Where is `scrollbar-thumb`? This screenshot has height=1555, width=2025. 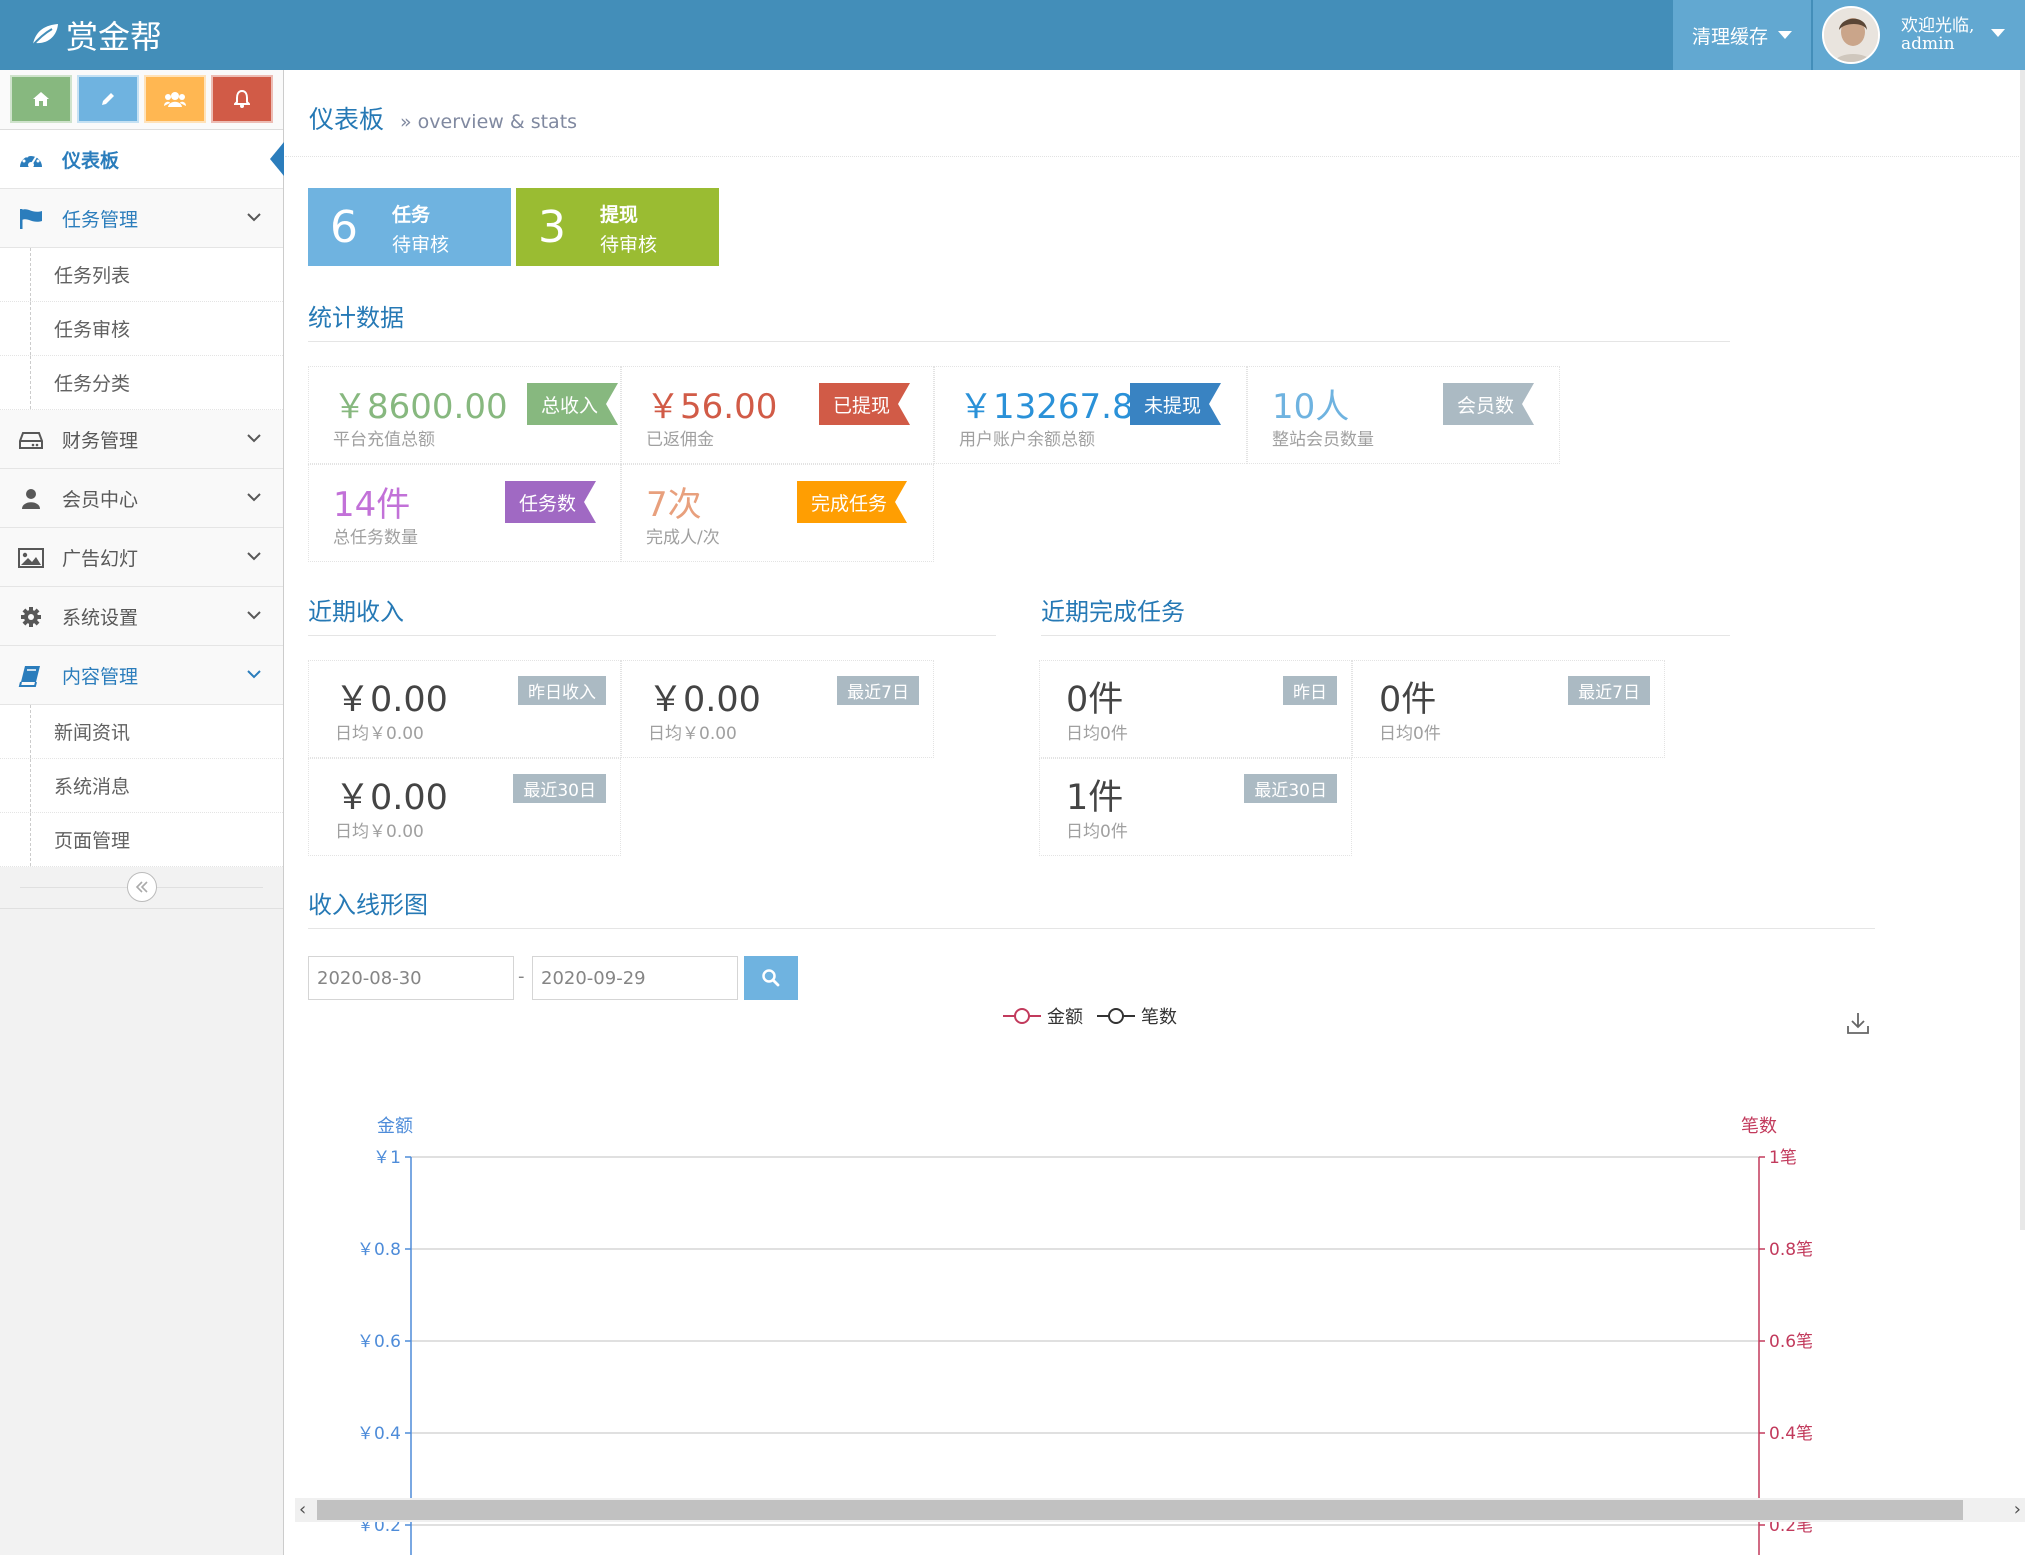
scrollbar-thumb is located at coordinates (1140, 1510).